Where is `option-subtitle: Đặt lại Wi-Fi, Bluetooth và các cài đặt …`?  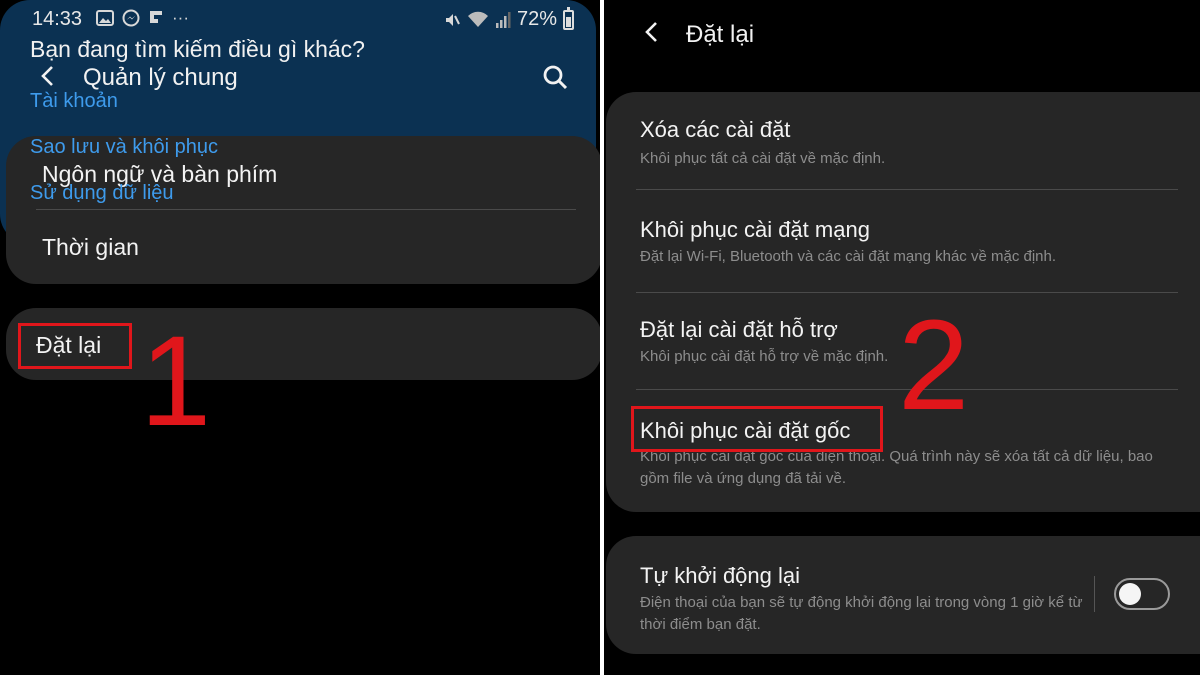 option-subtitle: Đặt lại Wi-Fi, Bluetooth và các cài đặt … is located at coordinates (848, 256).